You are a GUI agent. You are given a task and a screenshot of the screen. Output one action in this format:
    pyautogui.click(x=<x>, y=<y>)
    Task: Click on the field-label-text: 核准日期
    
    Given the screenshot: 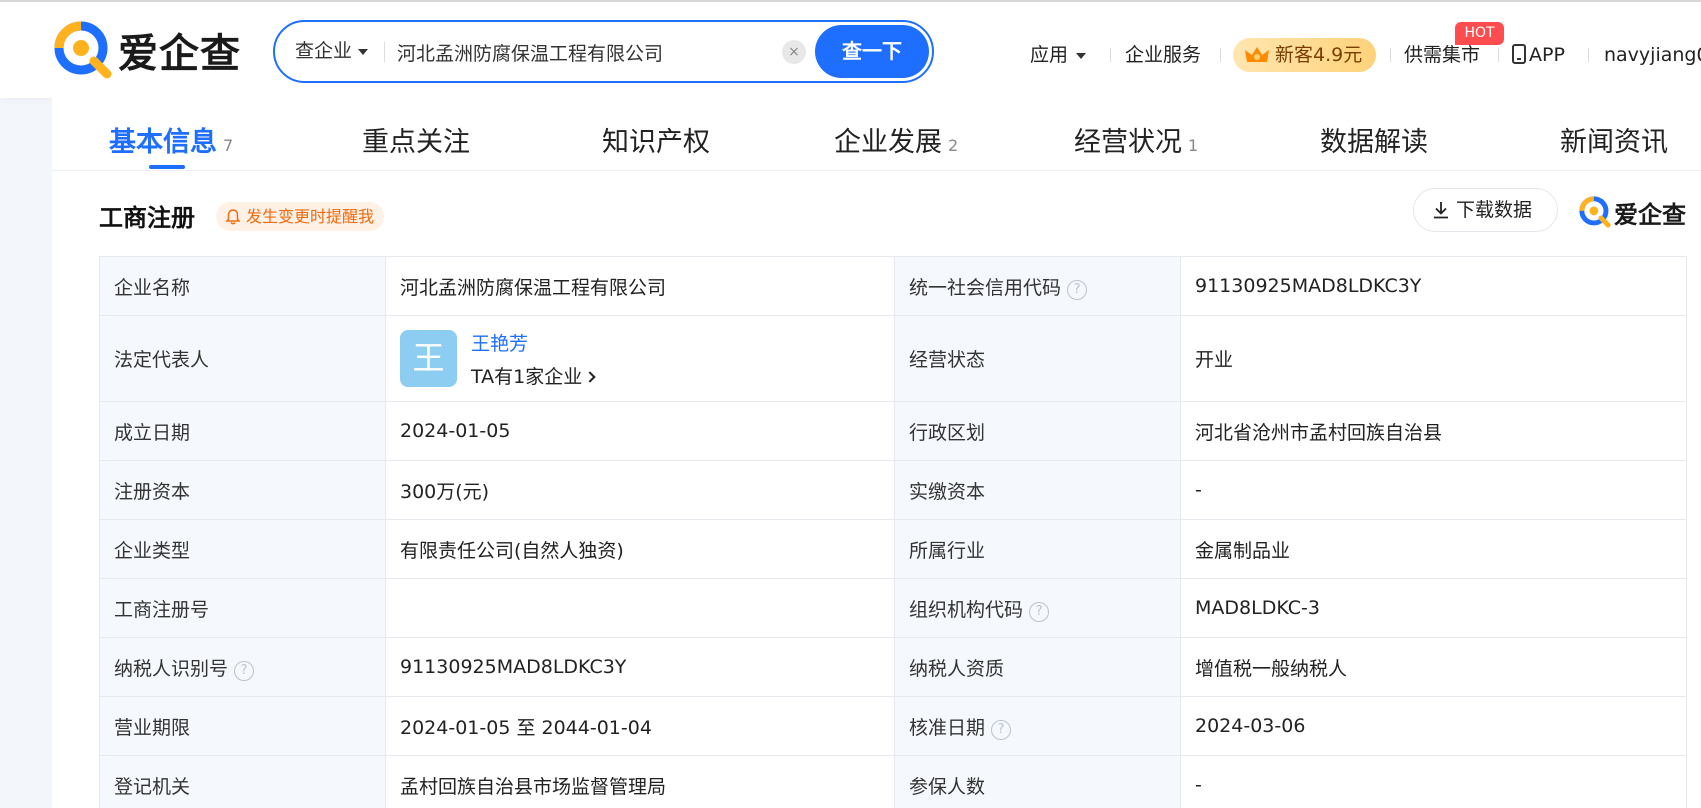 What is the action you would take?
    pyautogui.click(x=947, y=727)
    